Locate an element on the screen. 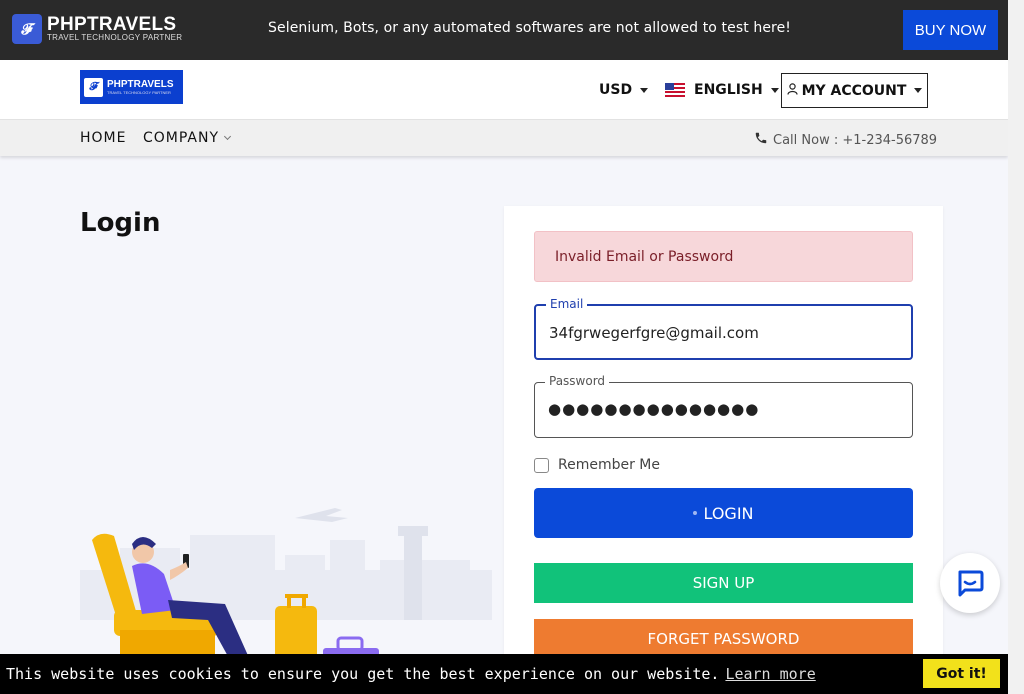 Image resolution: width=1024 pixels, height=694 pixels. phone-icon is located at coordinates (761, 140).